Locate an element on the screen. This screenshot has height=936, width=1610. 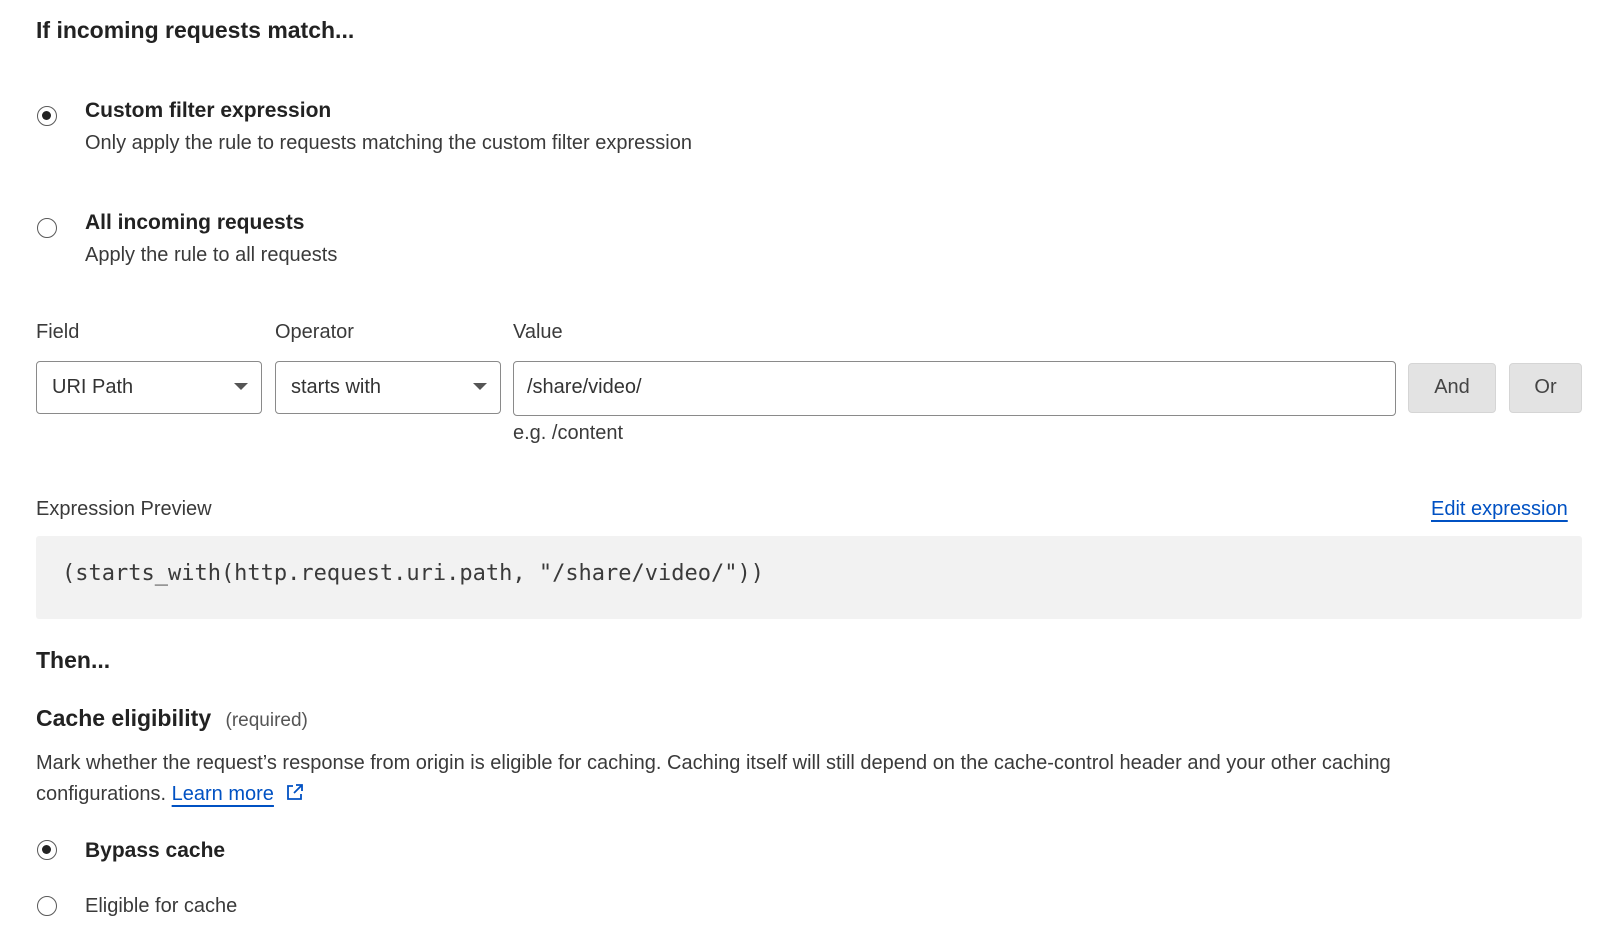
field-select-value: URI Path is located at coordinates (93, 387).